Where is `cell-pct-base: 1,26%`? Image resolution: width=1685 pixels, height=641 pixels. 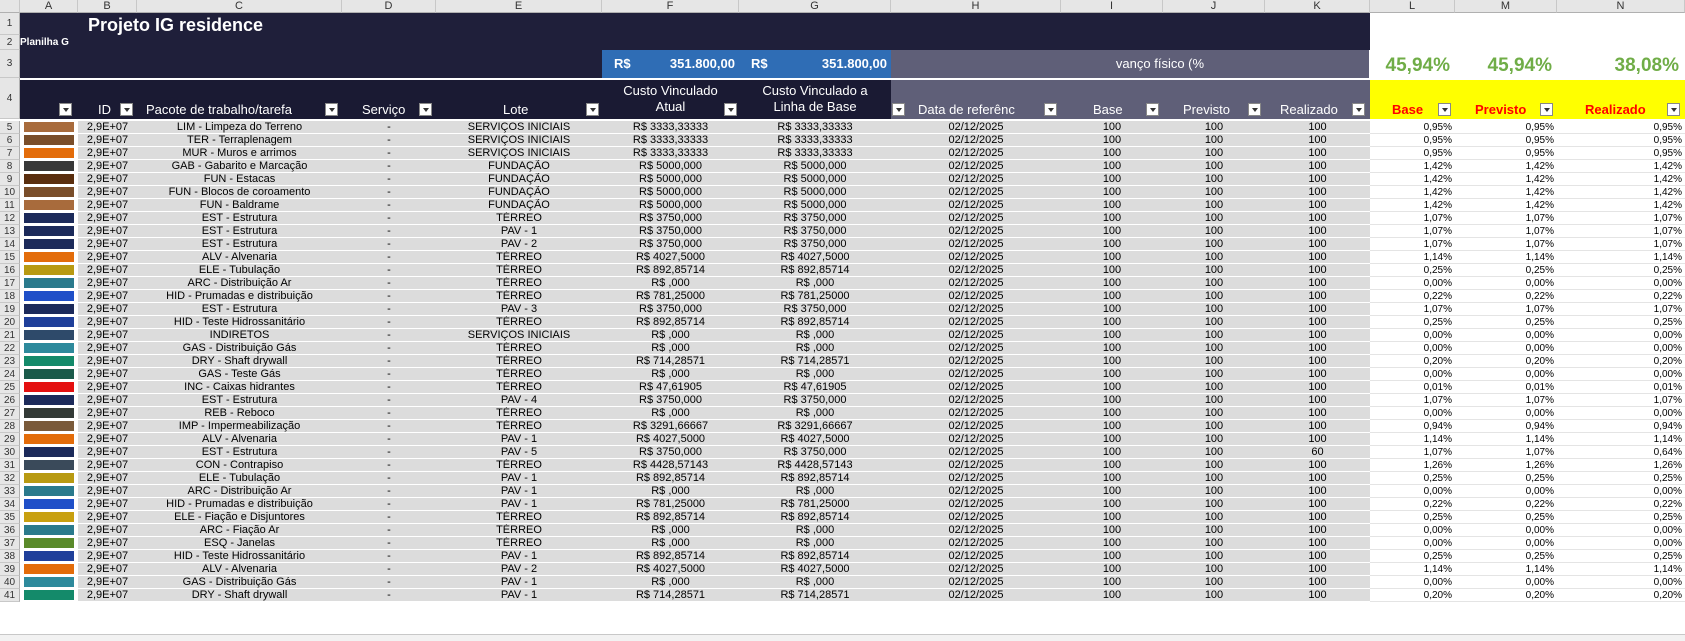
cell-pct-base: 1,26% is located at coordinates (1412, 465).